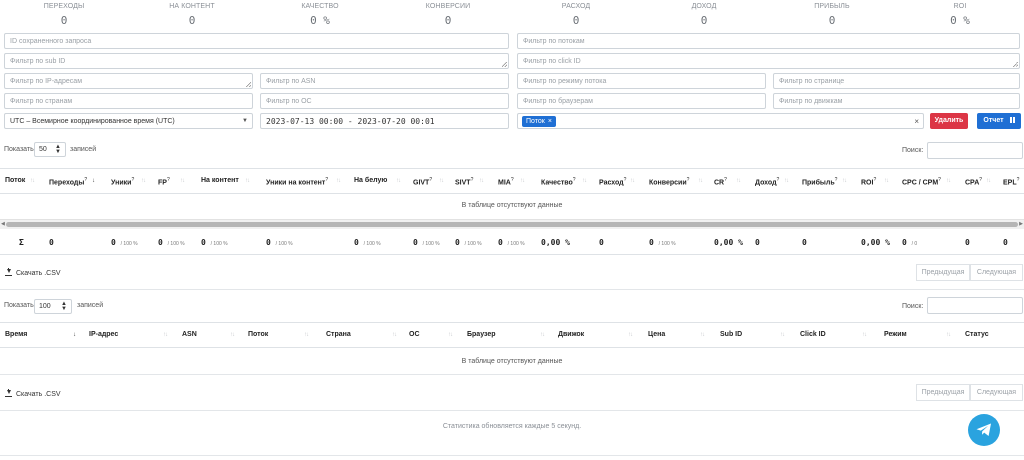 This screenshot has height=460, width=1024. I want to click on col-content: На контент, so click(220, 180).